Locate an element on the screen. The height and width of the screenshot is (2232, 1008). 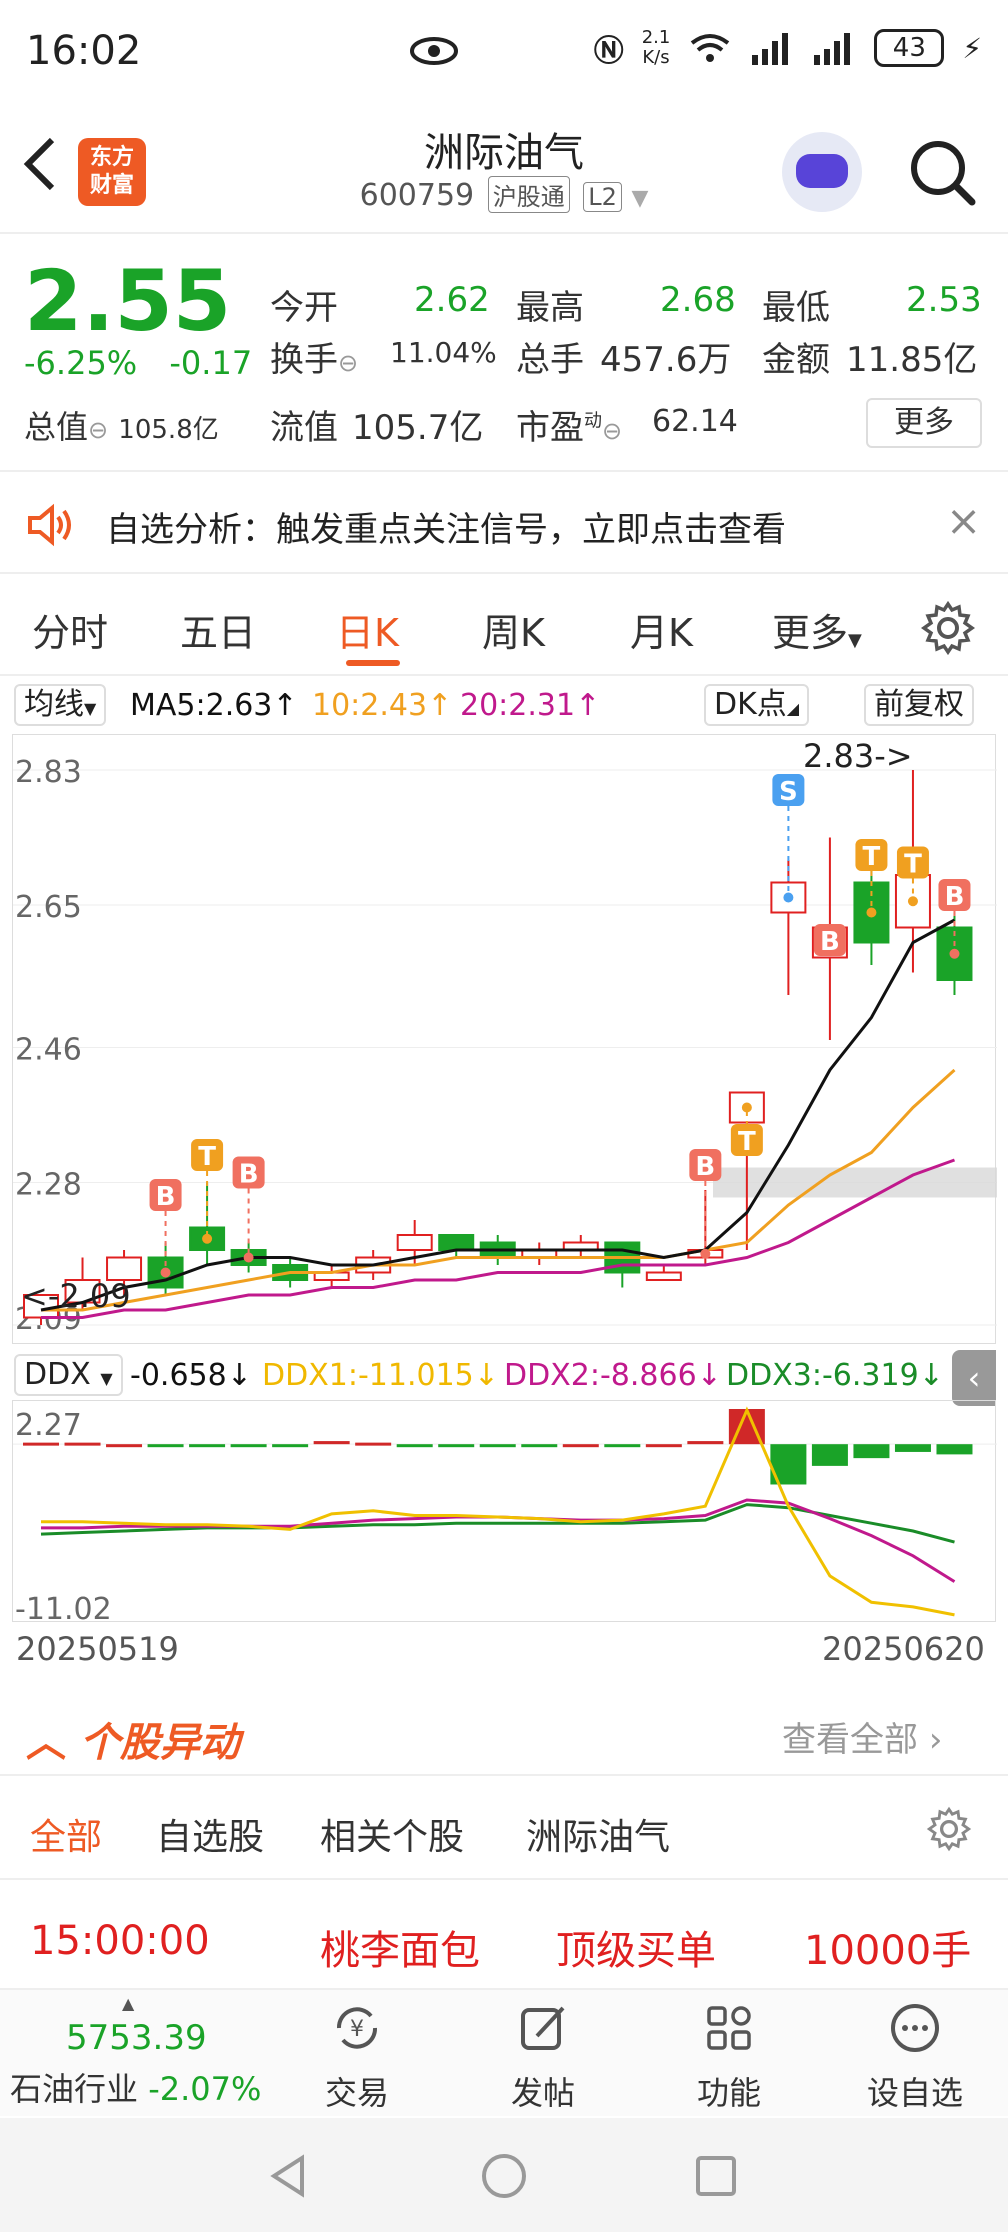
low-label: <-2.09 is located at coordinates (76, 1296).